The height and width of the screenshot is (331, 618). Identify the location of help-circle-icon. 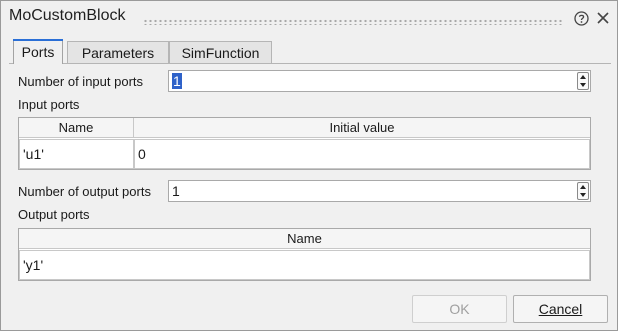
(581, 18).